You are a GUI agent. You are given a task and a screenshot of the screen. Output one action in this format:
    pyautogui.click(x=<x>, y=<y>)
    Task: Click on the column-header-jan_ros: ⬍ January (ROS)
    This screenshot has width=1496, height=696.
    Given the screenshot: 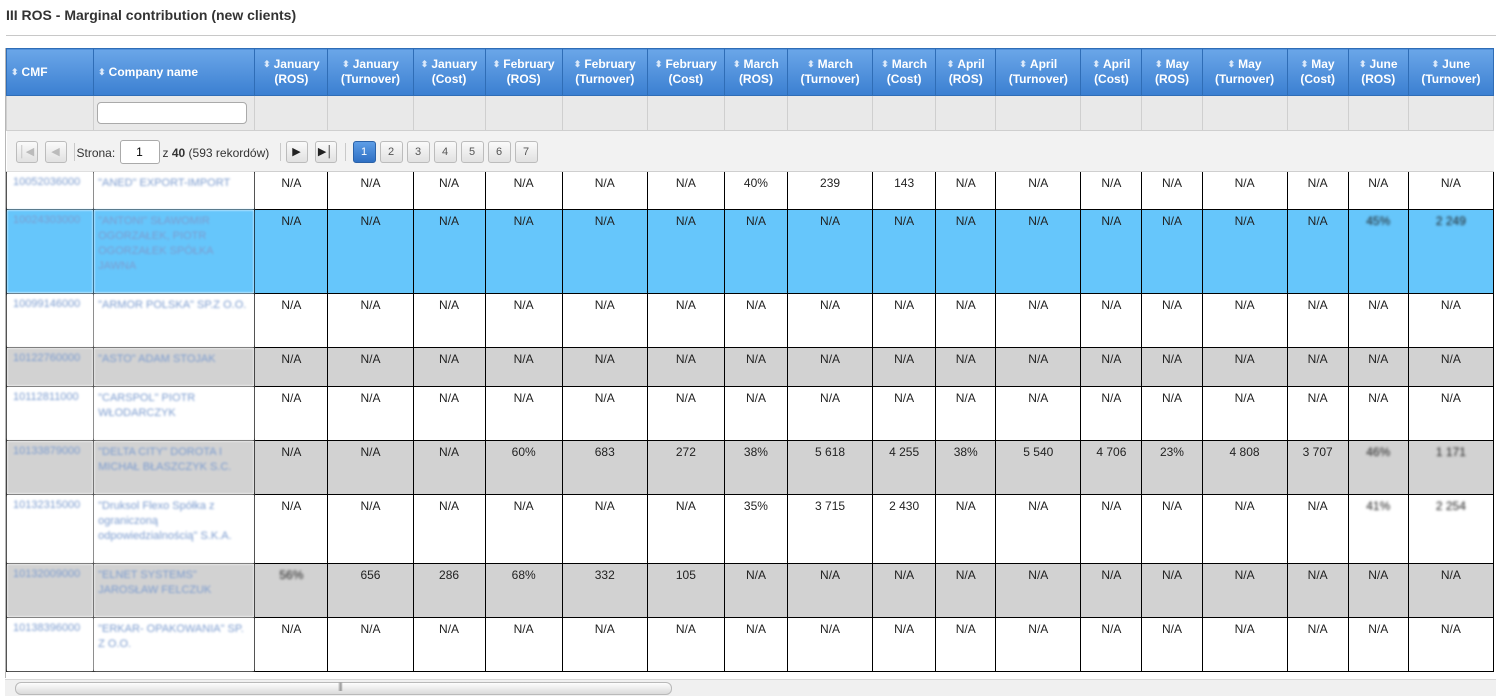 What is the action you would take?
    pyautogui.click(x=291, y=72)
    